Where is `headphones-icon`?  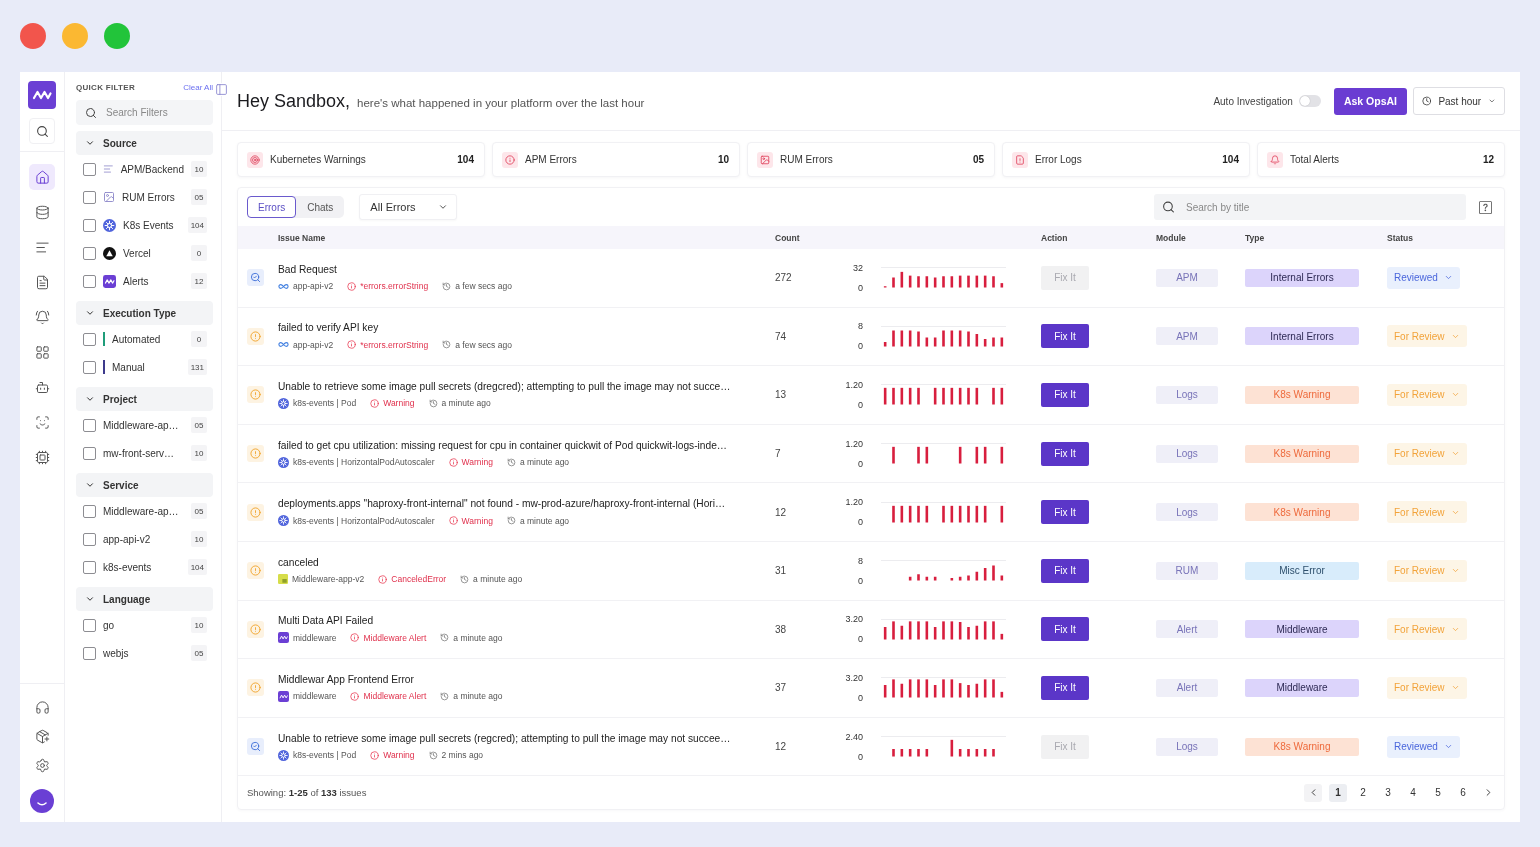
headphones-icon is located at coordinates (42, 707).